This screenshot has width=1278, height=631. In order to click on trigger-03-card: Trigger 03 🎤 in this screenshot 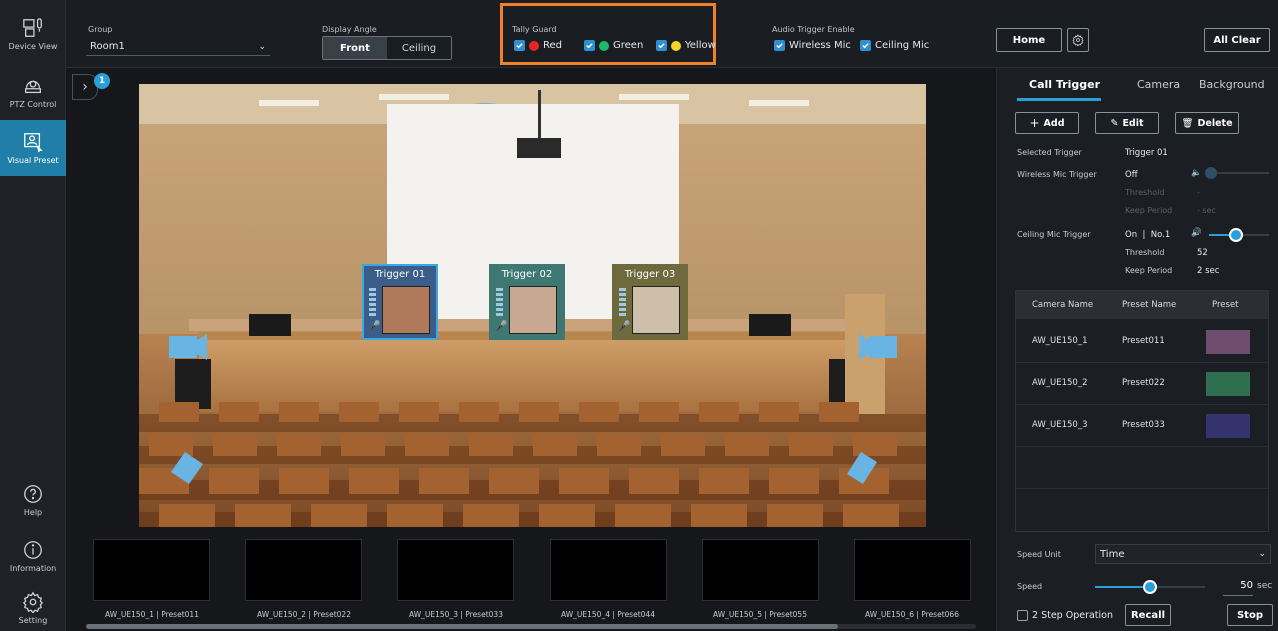, I will do `click(650, 302)`.